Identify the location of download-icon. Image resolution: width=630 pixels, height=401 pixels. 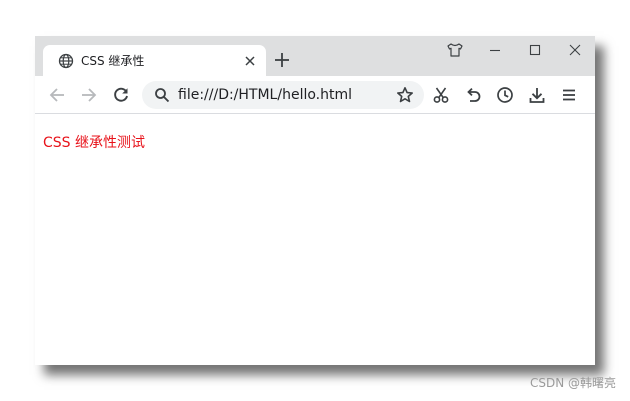
(537, 95).